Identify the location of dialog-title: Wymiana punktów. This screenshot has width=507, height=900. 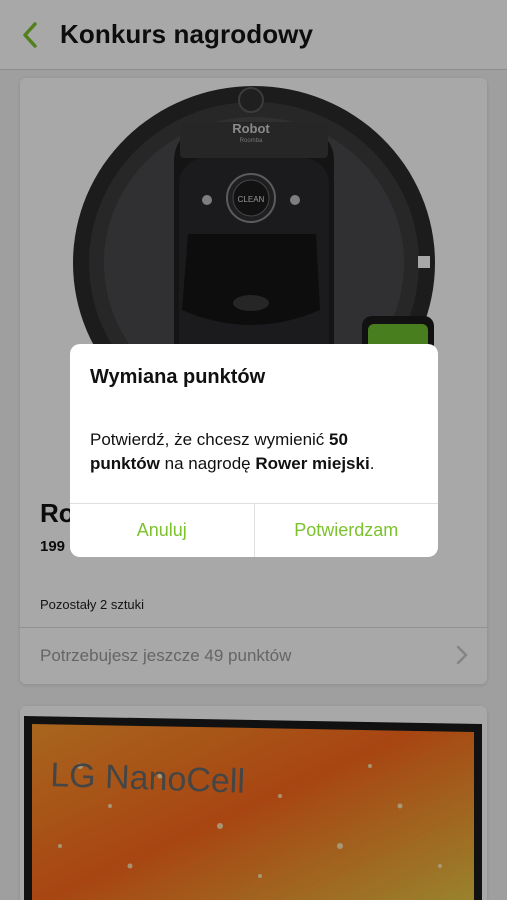
(178, 377).